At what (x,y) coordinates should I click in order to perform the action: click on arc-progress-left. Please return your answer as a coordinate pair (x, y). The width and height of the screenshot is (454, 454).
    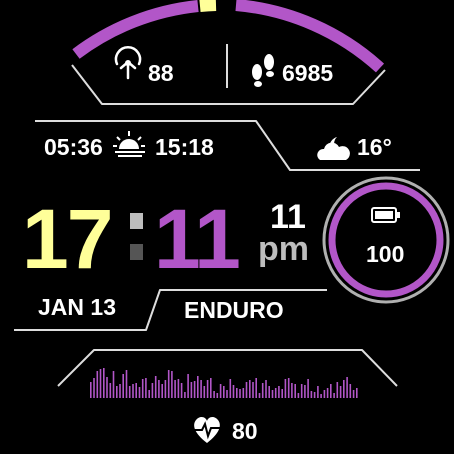
    Looking at the image, I should click on (135, 29).